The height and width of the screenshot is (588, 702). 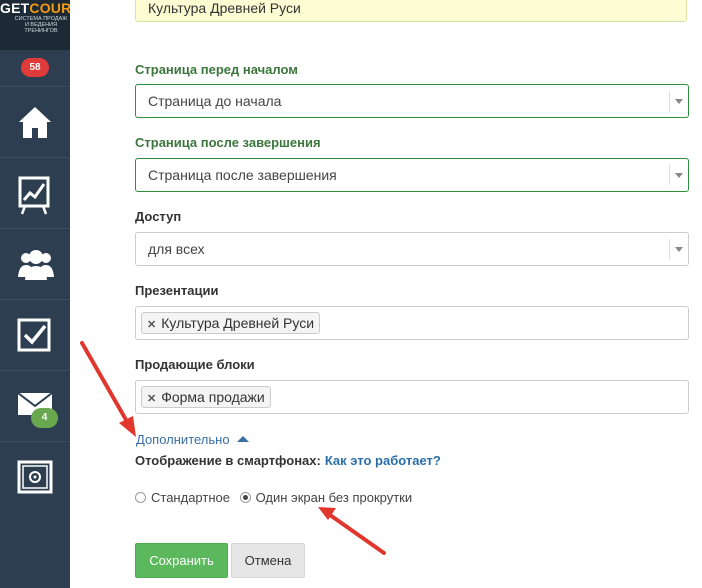 I want to click on smartphone-display-label: Отображение в смартфонах:, so click(x=228, y=460).